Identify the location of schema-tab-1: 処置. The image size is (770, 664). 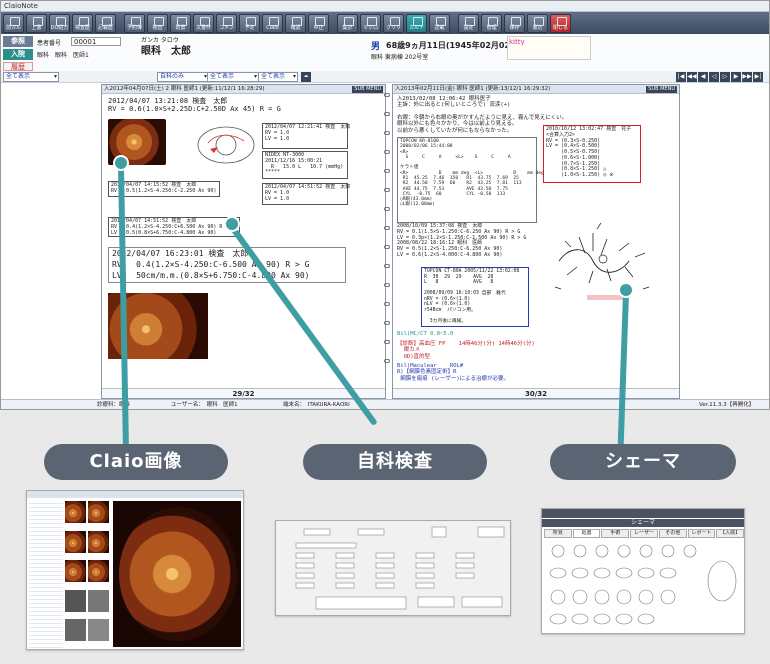
(586, 533).